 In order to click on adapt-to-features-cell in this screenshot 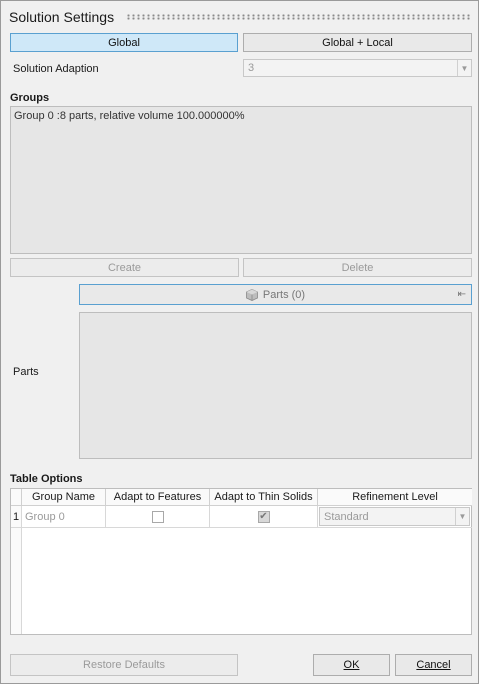, I will do `click(158, 517)`.